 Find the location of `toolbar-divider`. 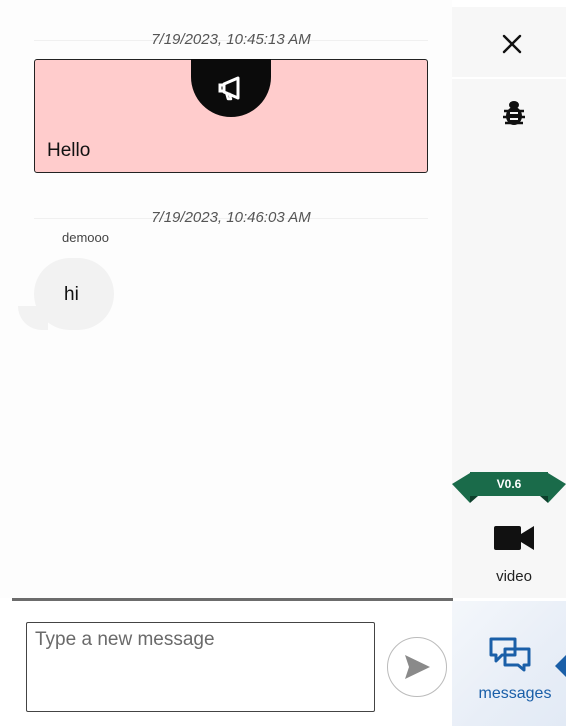

toolbar-divider is located at coordinates (509, 78).